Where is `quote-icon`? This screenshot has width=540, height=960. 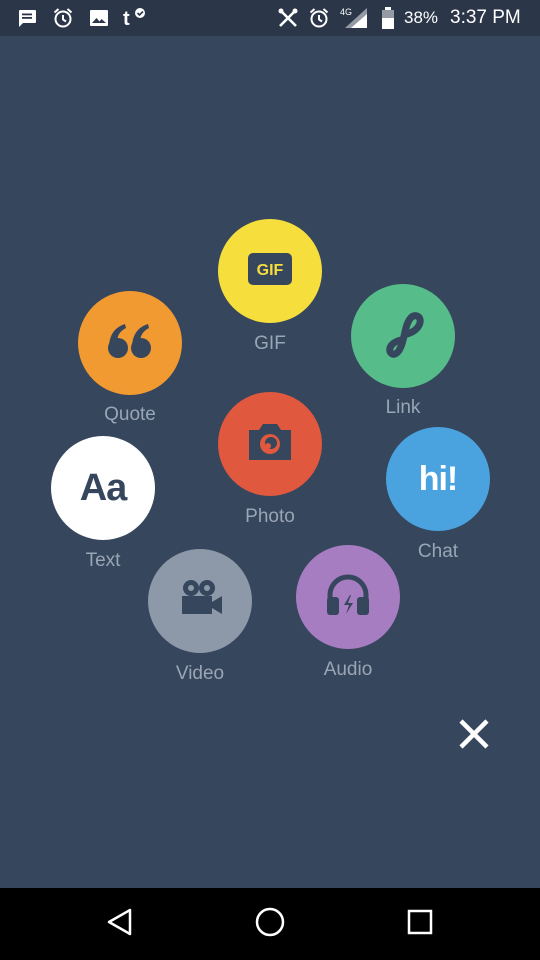
quote-icon is located at coordinates (130, 343).